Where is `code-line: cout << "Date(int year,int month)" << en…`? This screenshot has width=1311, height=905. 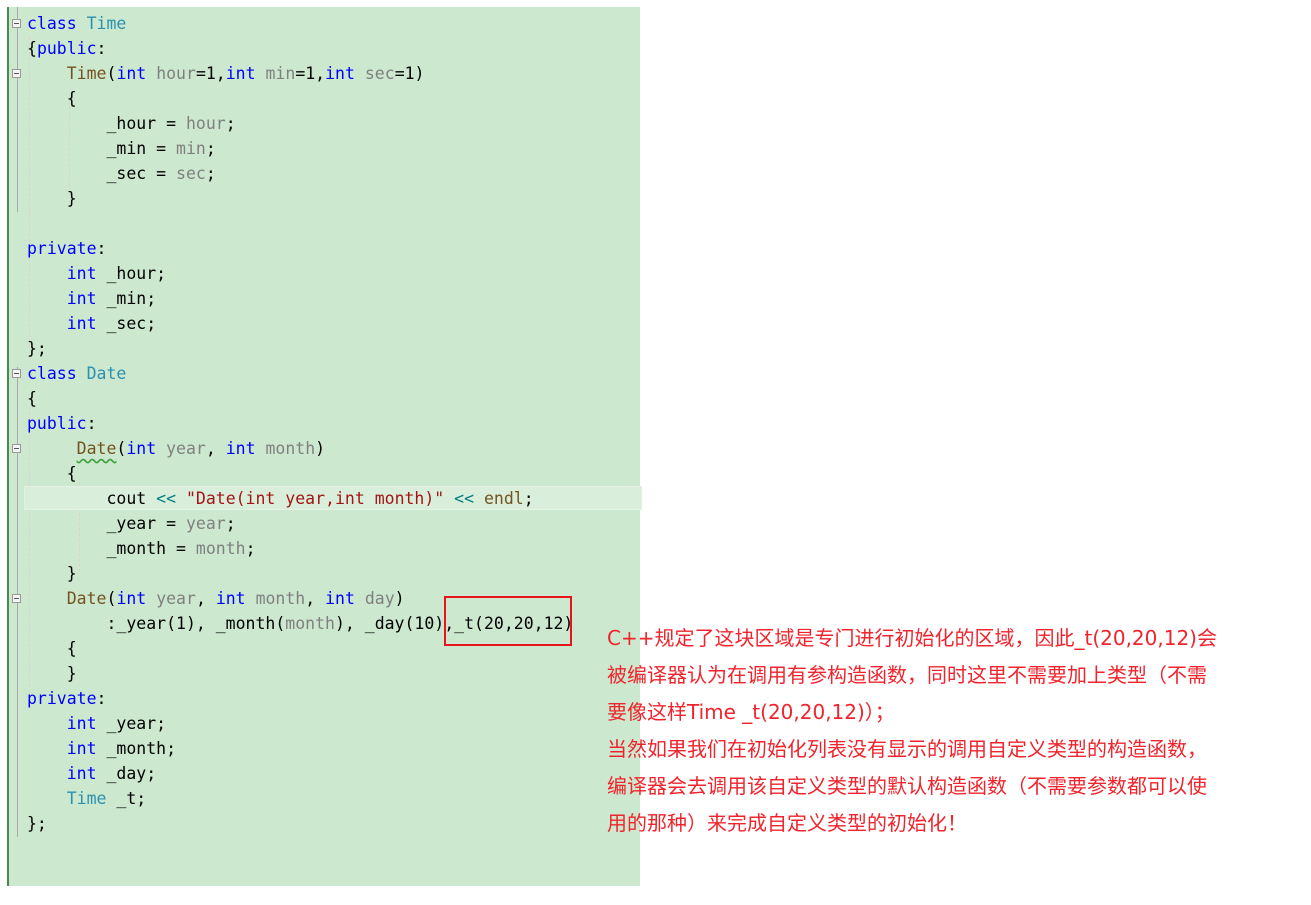
code-line: cout << "Date(int year,int month)" << en… is located at coordinates (280, 498).